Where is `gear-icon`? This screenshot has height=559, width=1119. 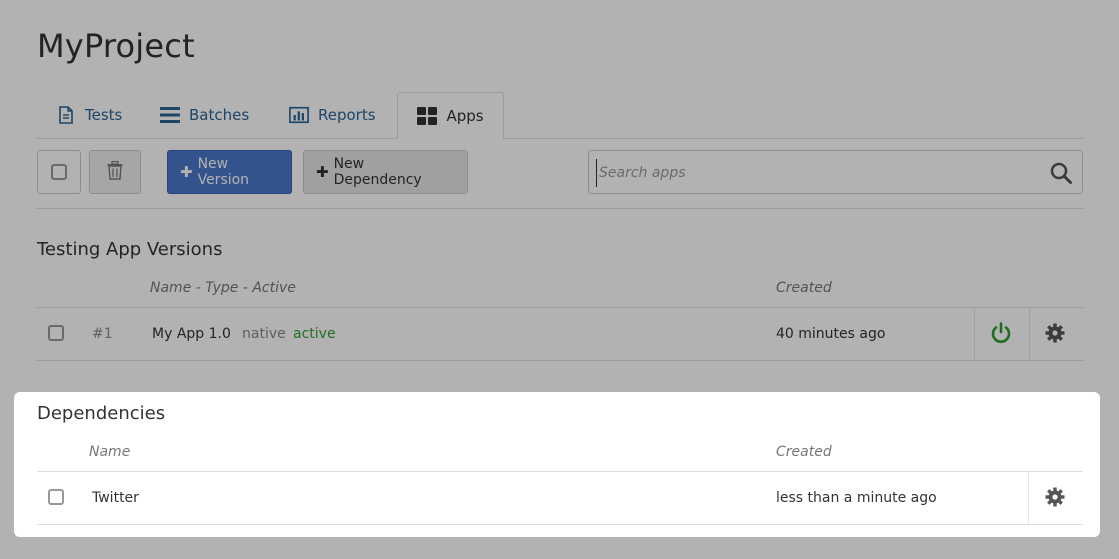
gear-icon is located at coordinates (1055, 499).